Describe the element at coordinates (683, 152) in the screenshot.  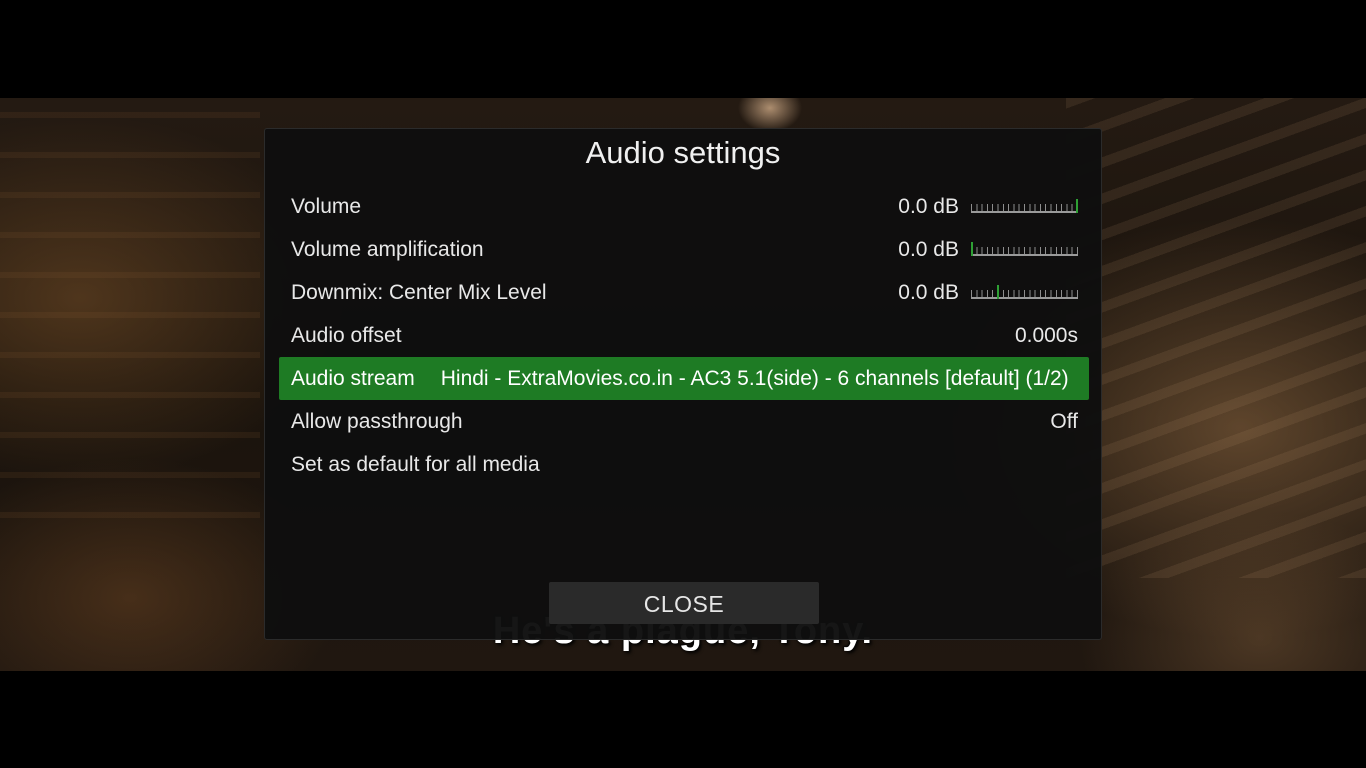
I see `dialog-title: Audio settings` at that location.